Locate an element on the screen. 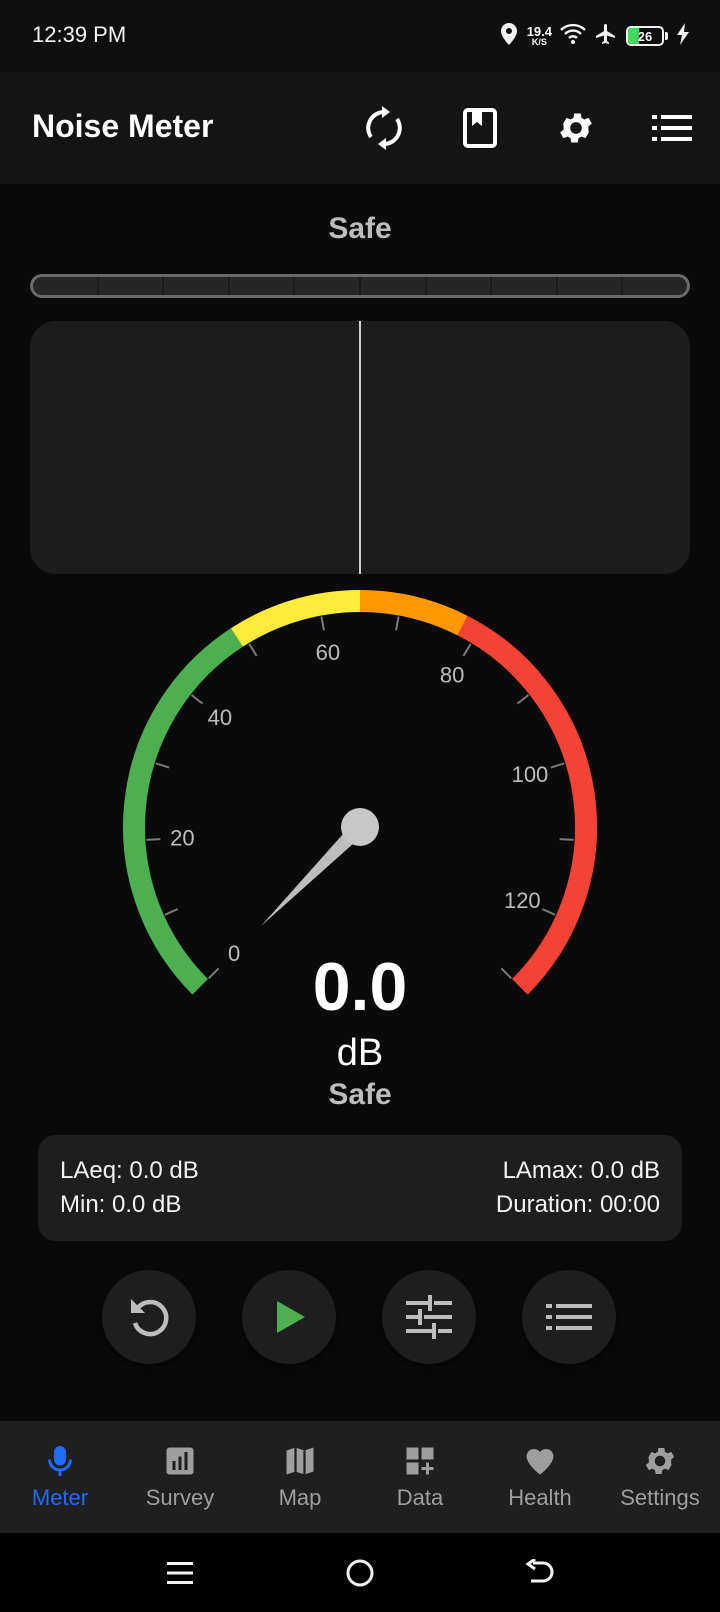 This screenshot has width=720, height=1612. back-button is located at coordinates (540, 1573).